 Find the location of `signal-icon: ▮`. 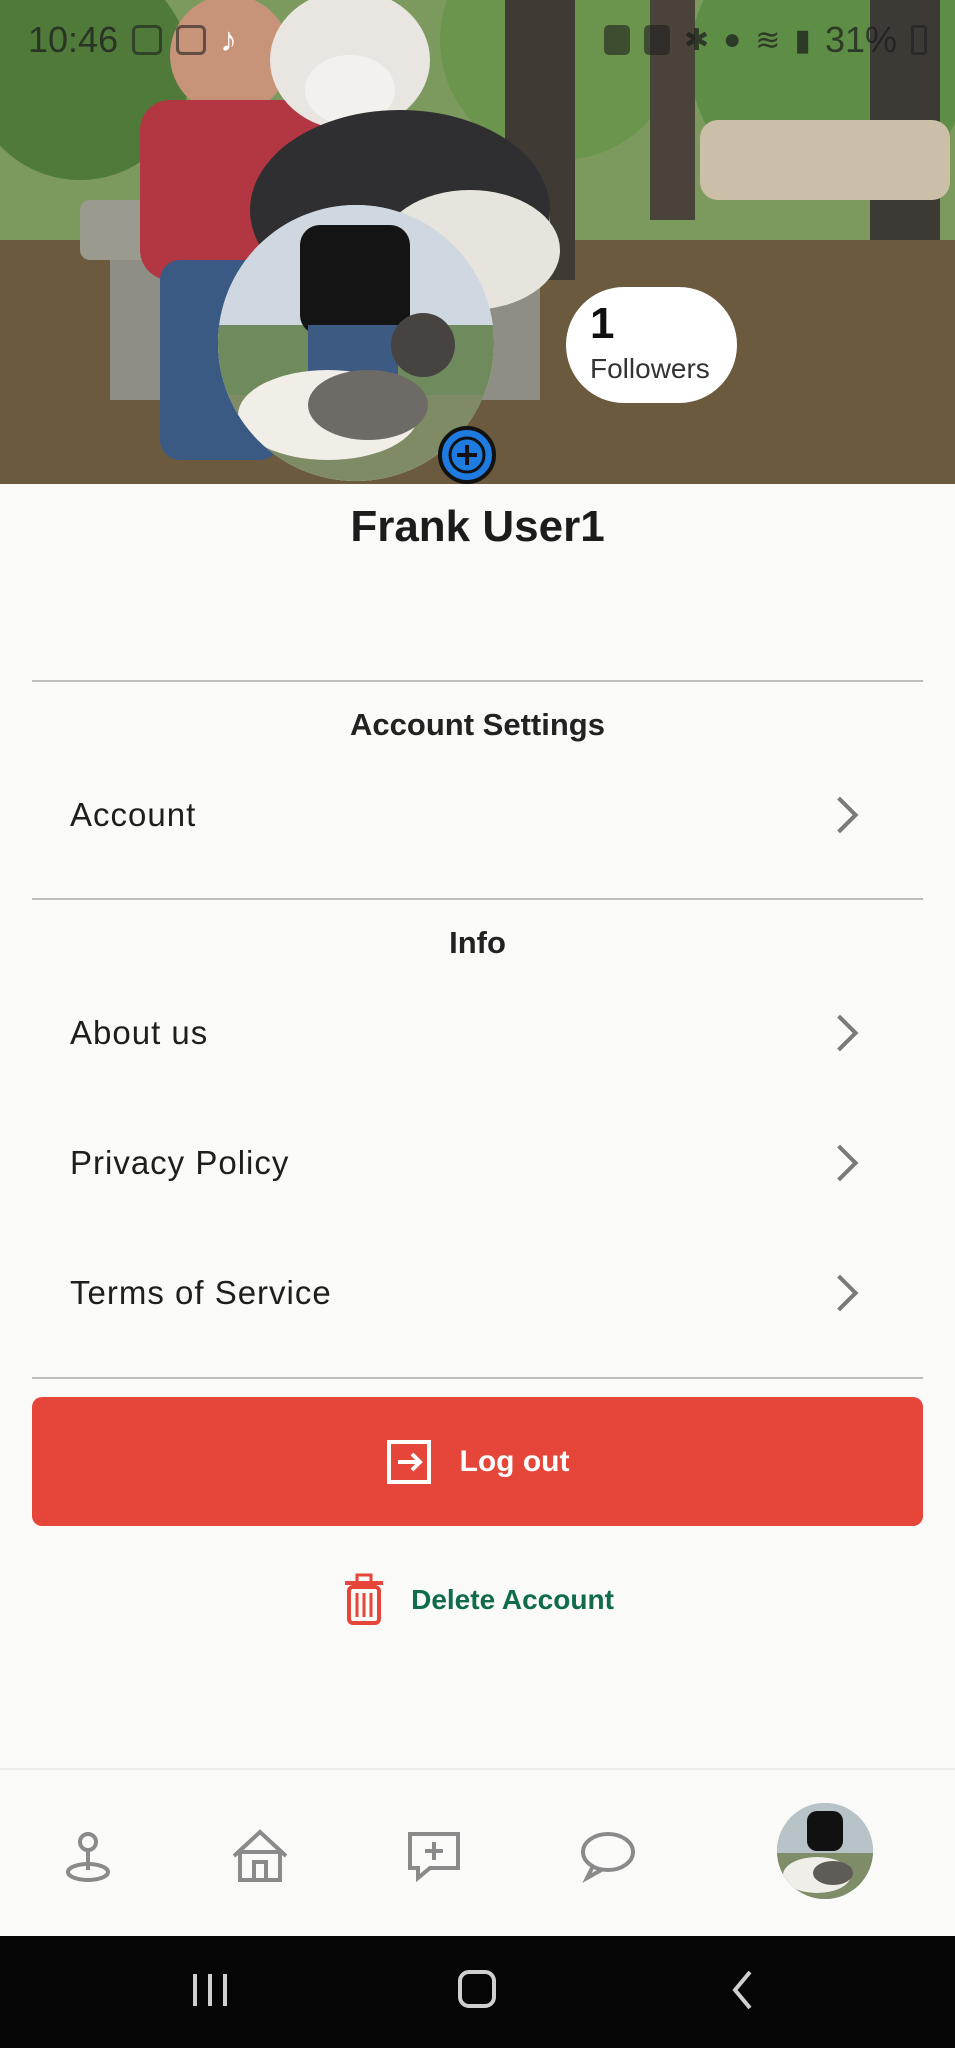

signal-icon: ▮ is located at coordinates (802, 40).